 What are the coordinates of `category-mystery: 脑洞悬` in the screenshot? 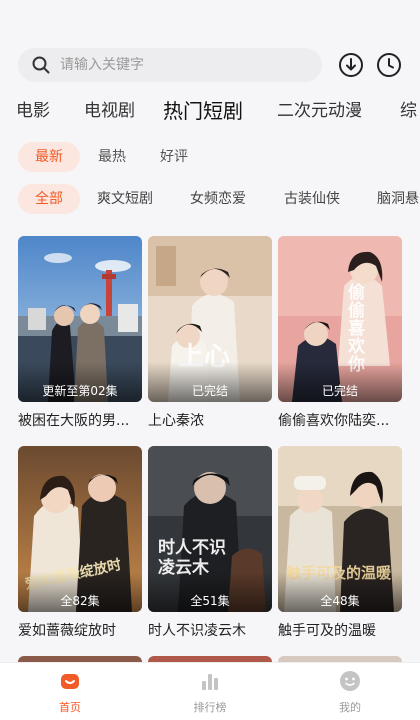 It's located at (398, 199).